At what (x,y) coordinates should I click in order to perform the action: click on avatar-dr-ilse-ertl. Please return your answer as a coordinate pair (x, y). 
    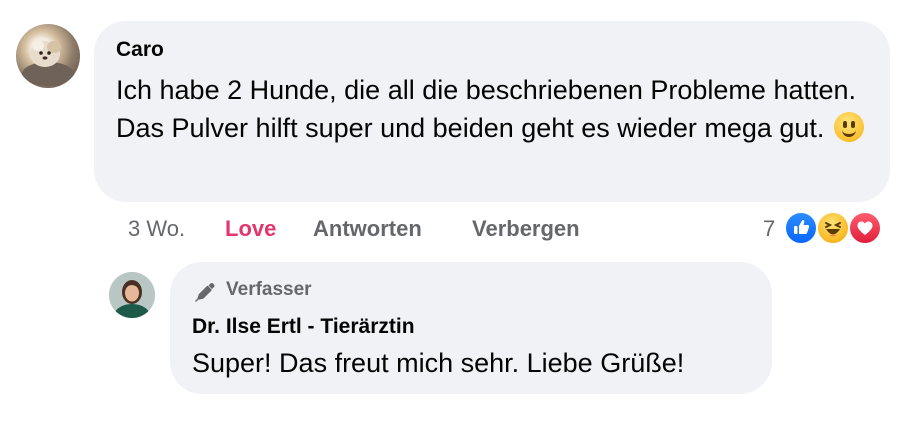
    Looking at the image, I should click on (132, 295).